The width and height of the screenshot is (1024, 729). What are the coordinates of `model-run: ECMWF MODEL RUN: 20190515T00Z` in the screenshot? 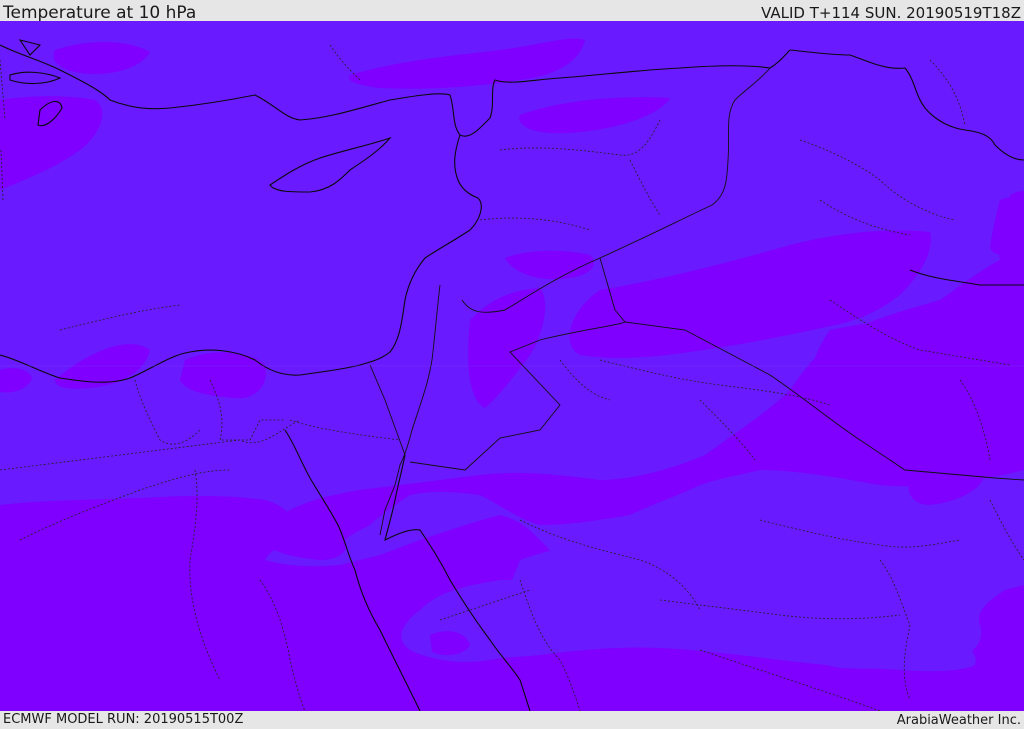 It's located at (123, 719).